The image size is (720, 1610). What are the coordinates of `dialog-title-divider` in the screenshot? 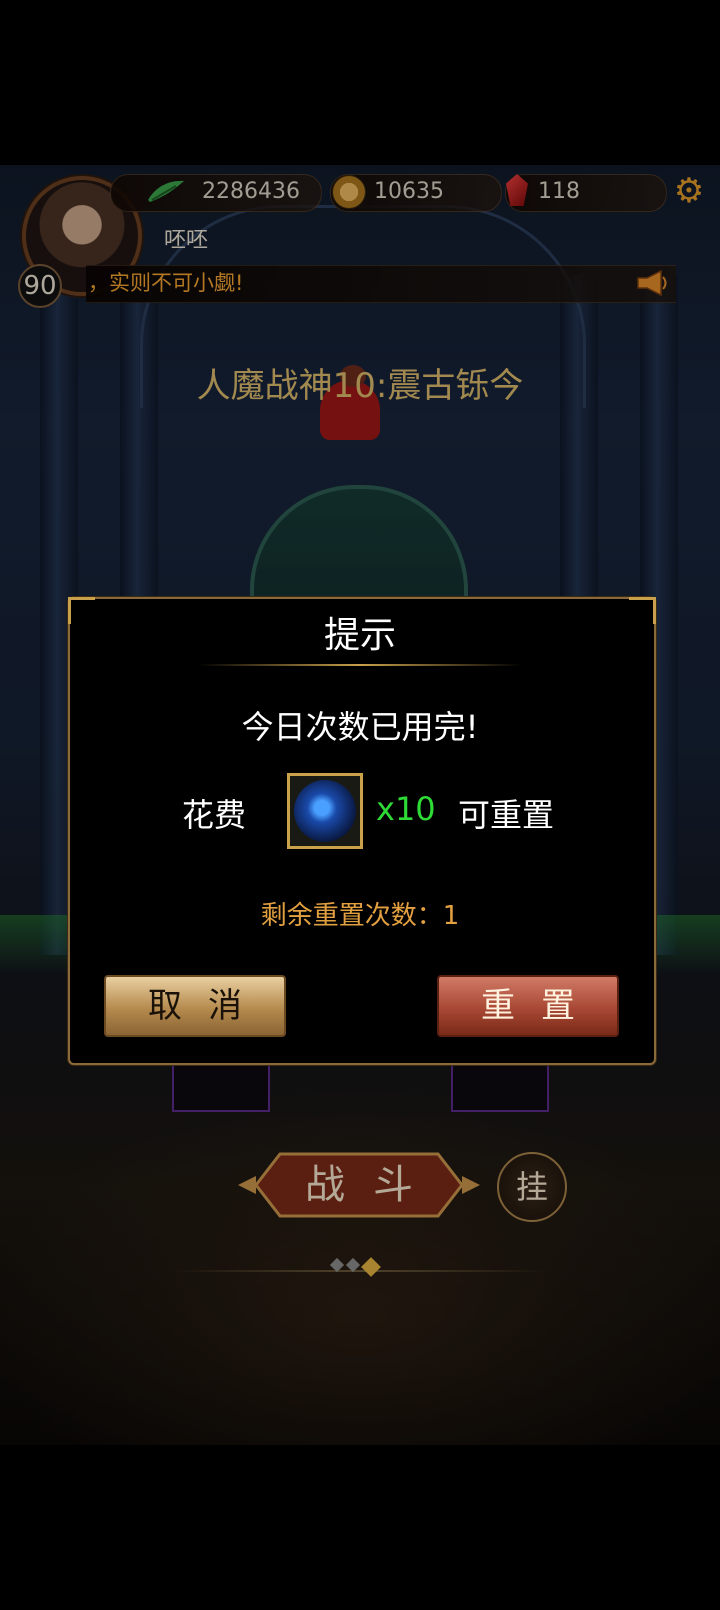 It's located at (360, 665).